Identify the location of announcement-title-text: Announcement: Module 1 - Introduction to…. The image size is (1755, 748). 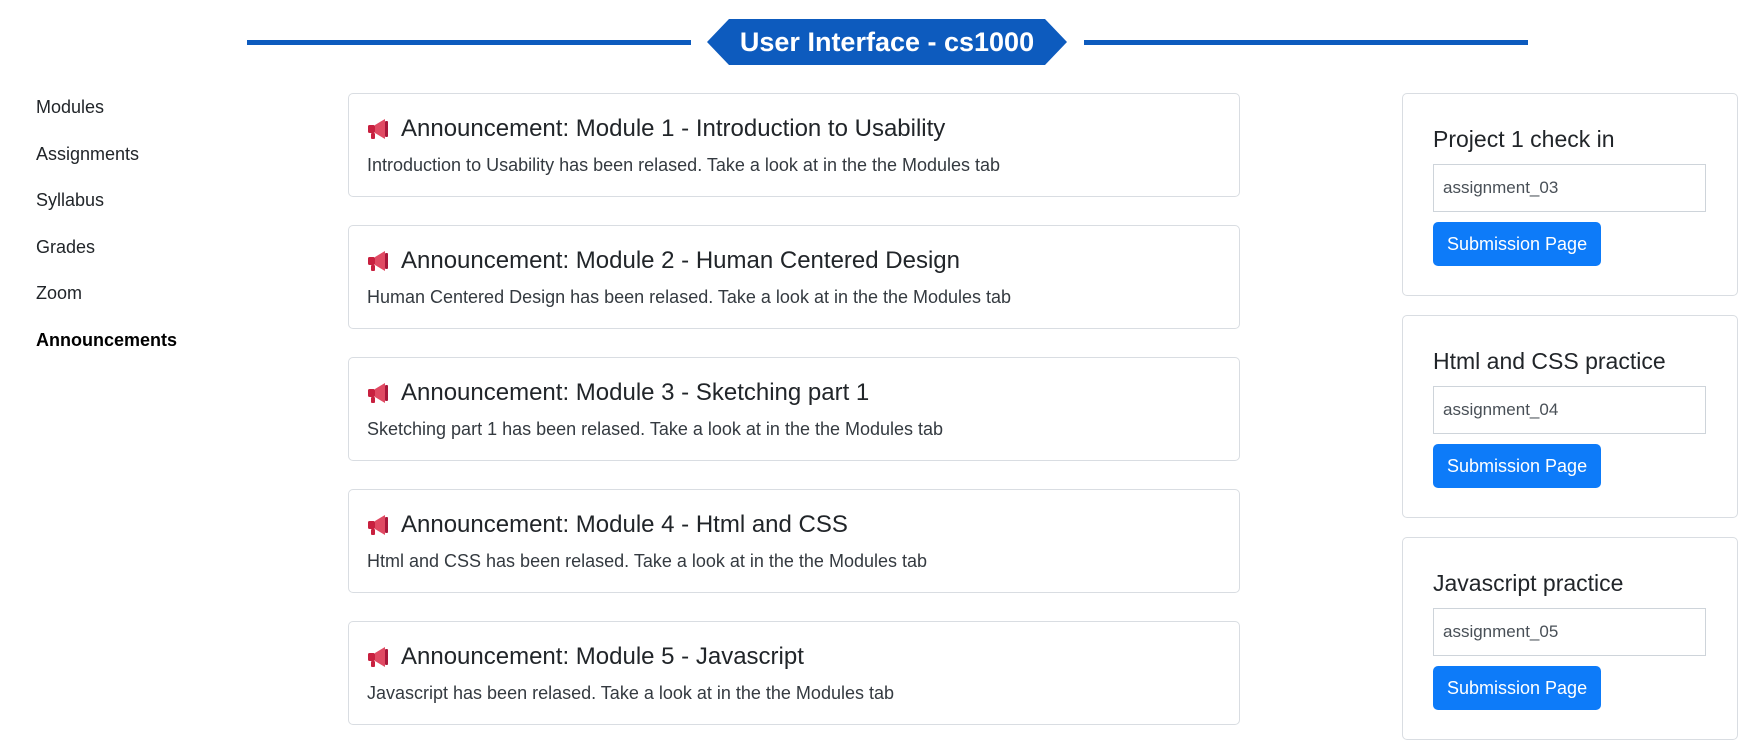
(673, 128).